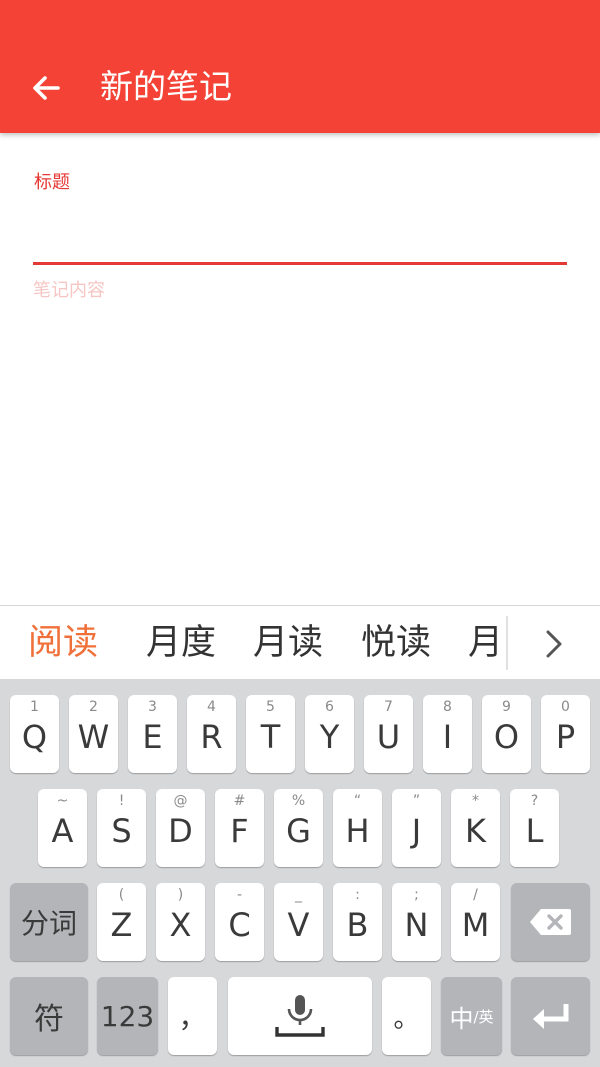 This screenshot has width=600, height=1067. Describe the element at coordinates (298, 831) in the screenshot. I see `key-label: G` at that location.